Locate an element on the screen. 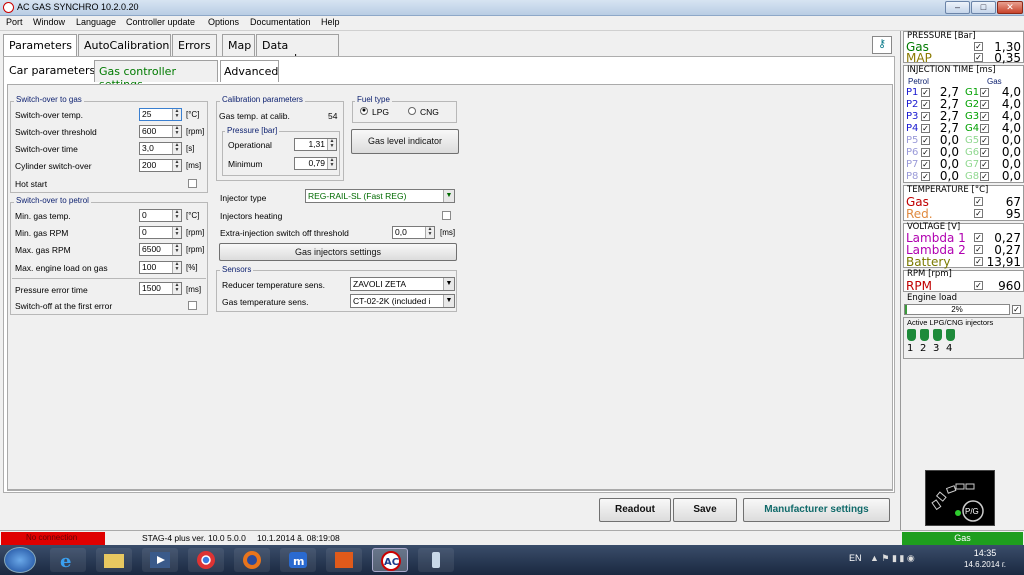  utility-icon is located at coordinates (436, 560).